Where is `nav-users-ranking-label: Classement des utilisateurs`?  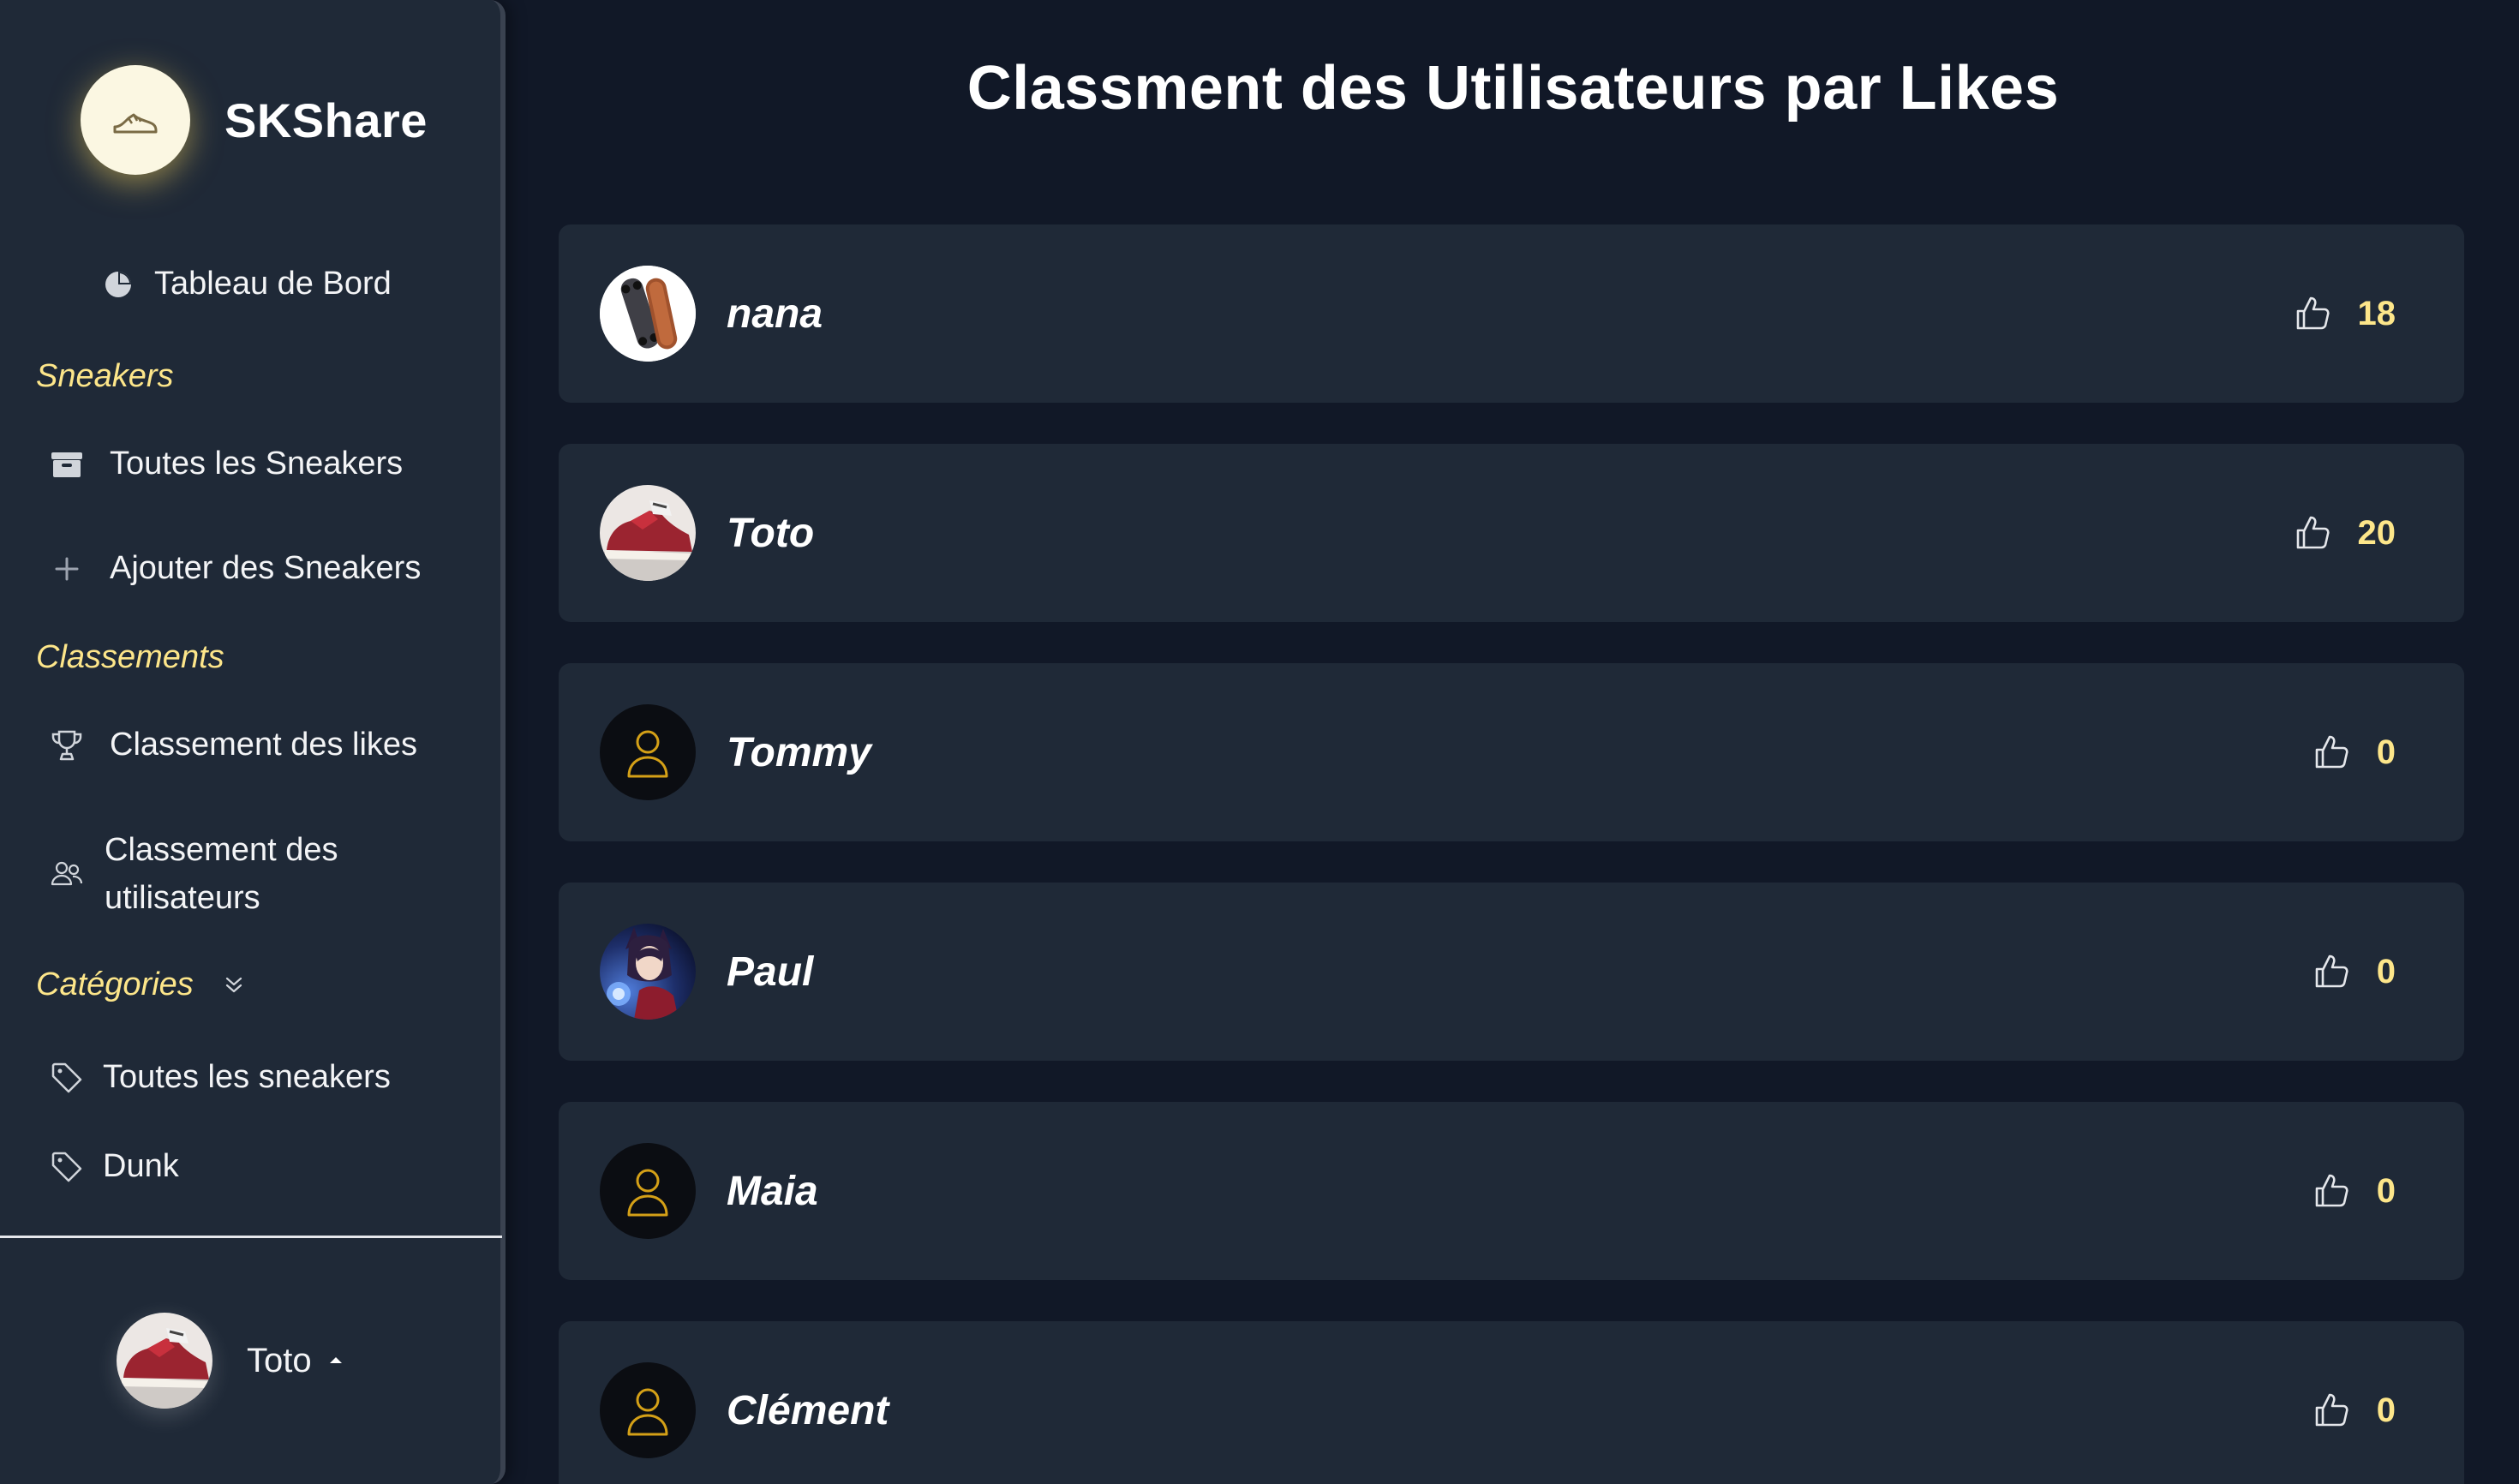
nav-users-ranking-label: Classement des utilisateurs is located at coordinates (221, 874).